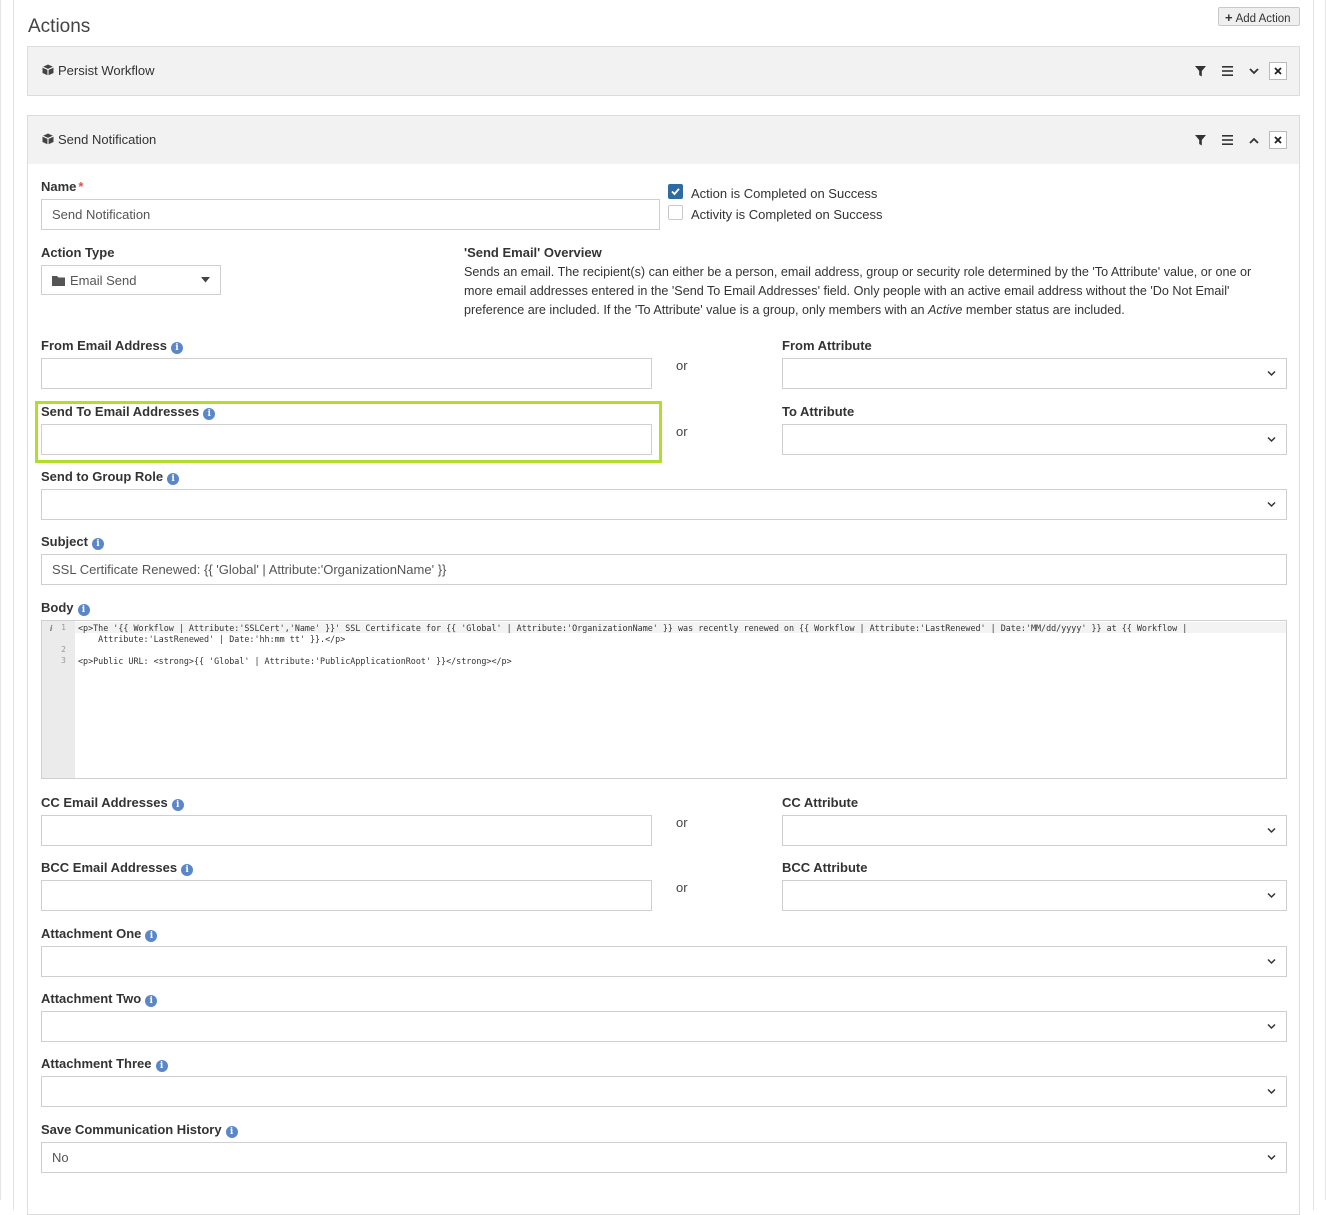 This screenshot has width=1329, height=1215. Describe the element at coordinates (62, 186) in the screenshot. I see `name-label: Name *` at that location.